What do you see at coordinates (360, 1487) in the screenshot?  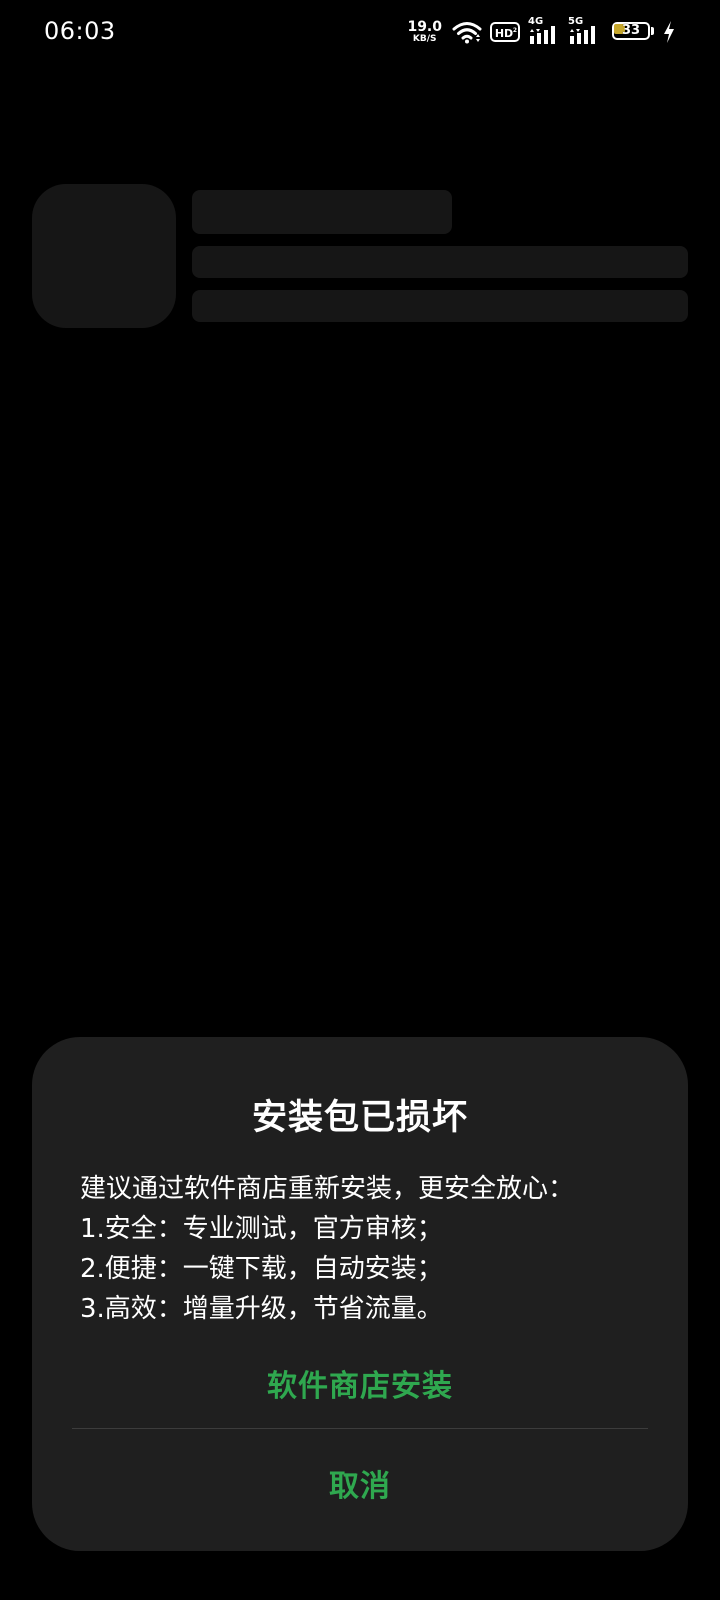 I see `cancel-button: 取消` at bounding box center [360, 1487].